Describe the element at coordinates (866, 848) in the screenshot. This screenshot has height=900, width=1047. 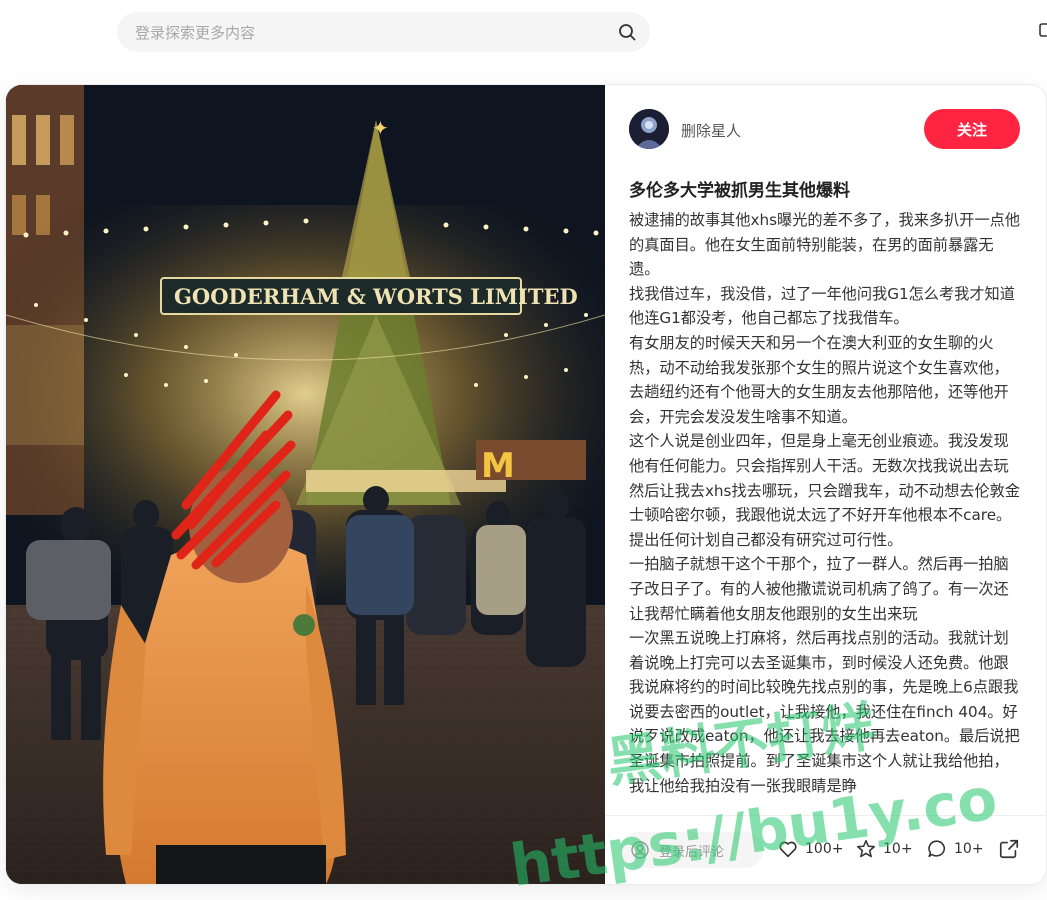
I see `star-icon` at that location.